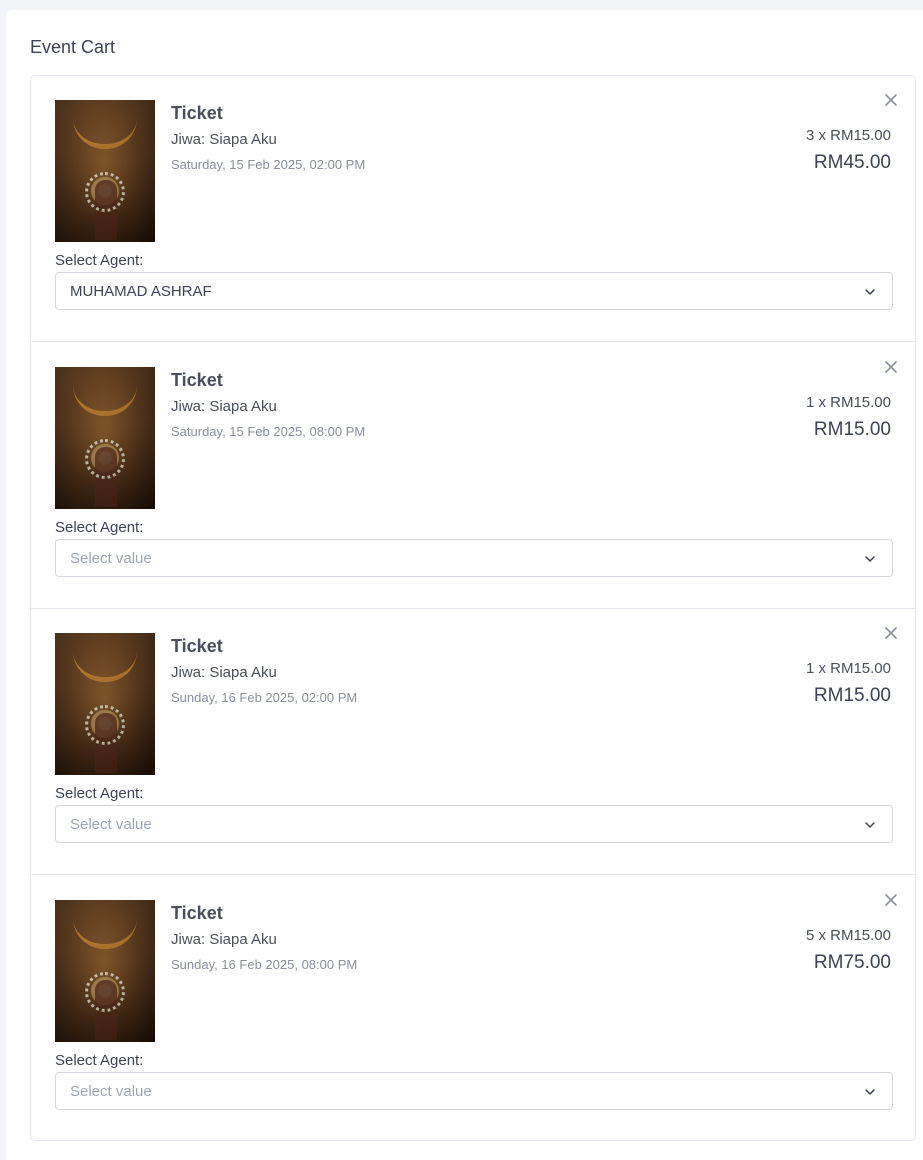 The width and height of the screenshot is (923, 1160). Describe the element at coordinates (848, 935) in the screenshot. I see `quantity-price: 5 x RM15.00` at that location.